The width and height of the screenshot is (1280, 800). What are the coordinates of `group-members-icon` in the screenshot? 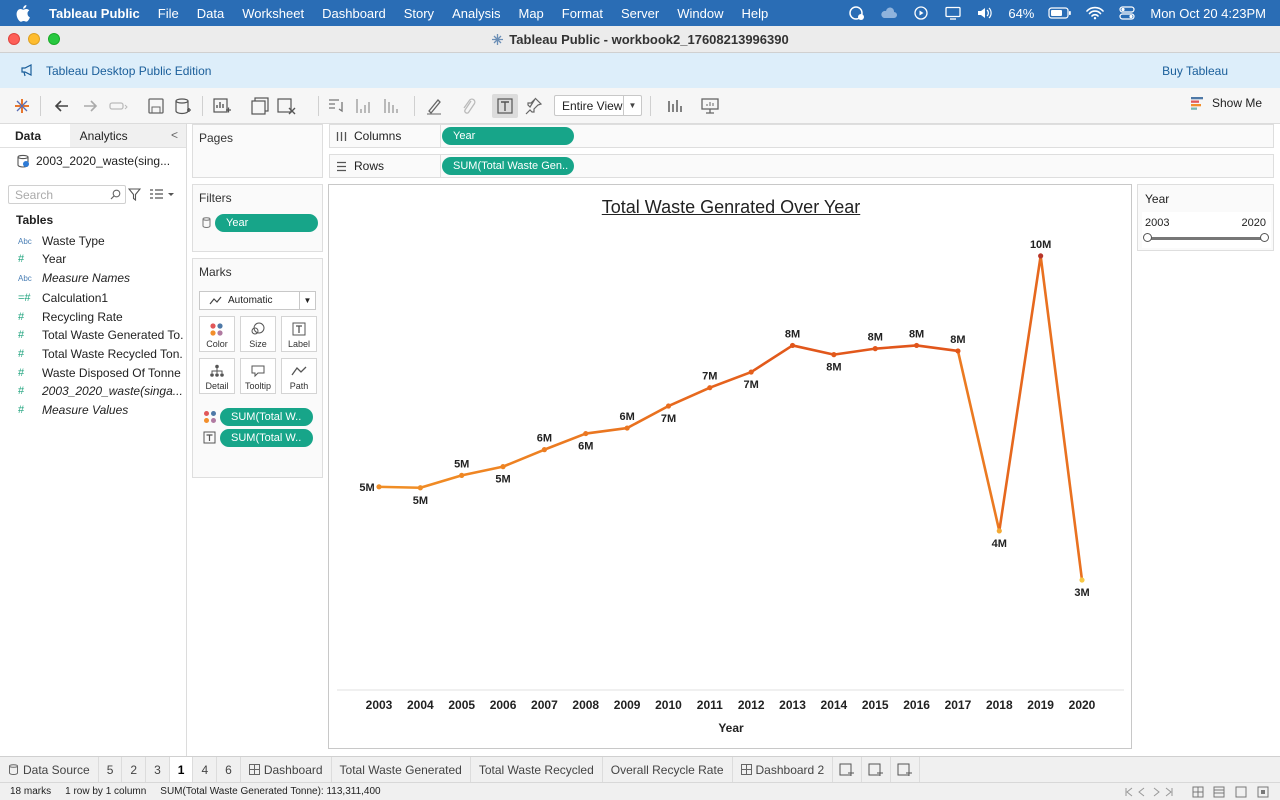 It's located at (468, 106).